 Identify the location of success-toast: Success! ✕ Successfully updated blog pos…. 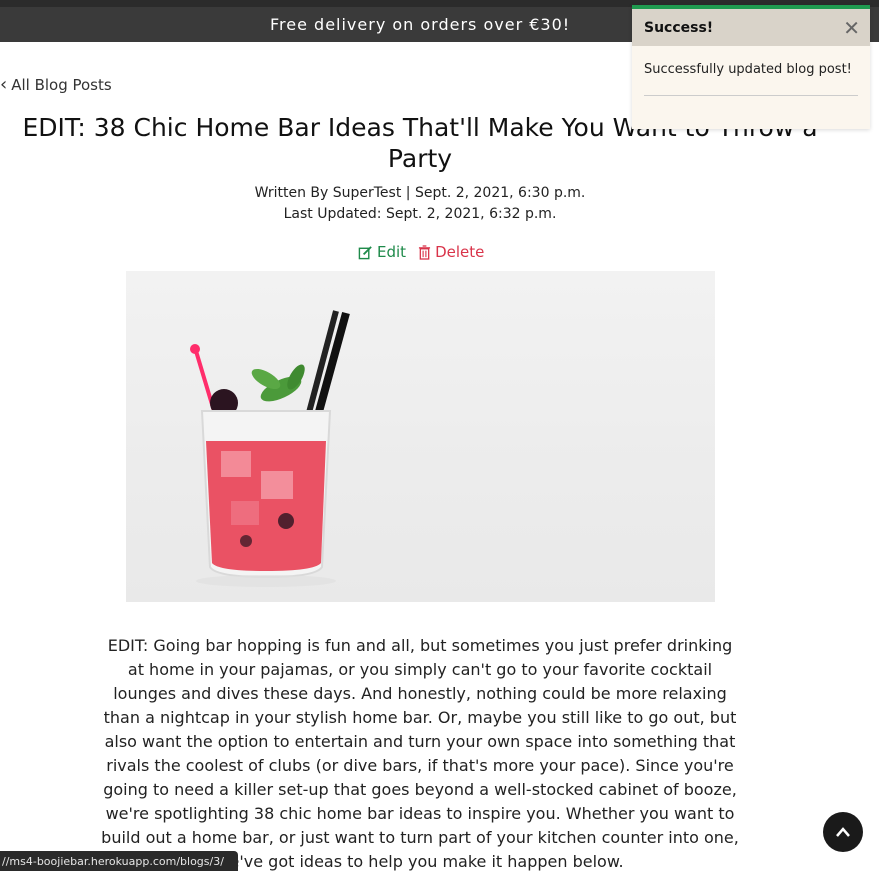
(751, 67).